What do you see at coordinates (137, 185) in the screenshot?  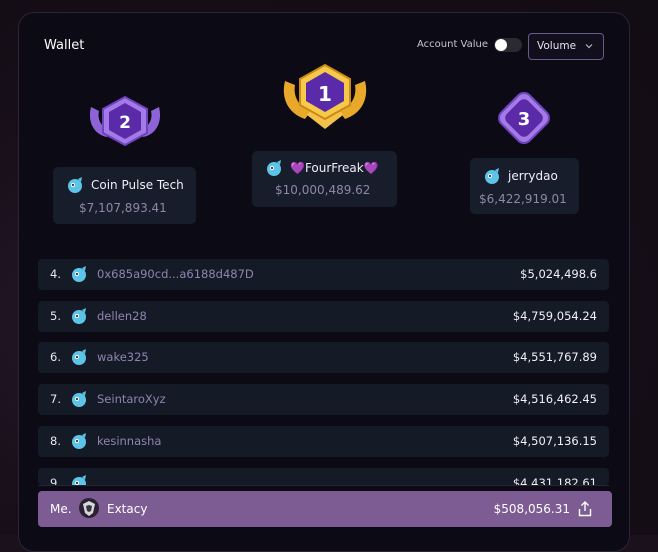 I see `podium-name-2: Coin Pulse Tech` at bounding box center [137, 185].